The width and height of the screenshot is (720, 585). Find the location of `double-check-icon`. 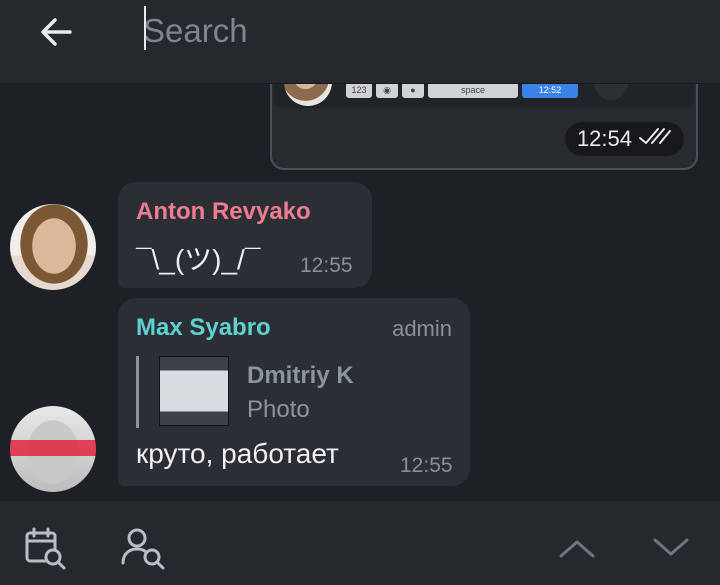

double-check-icon is located at coordinates (655, 139).